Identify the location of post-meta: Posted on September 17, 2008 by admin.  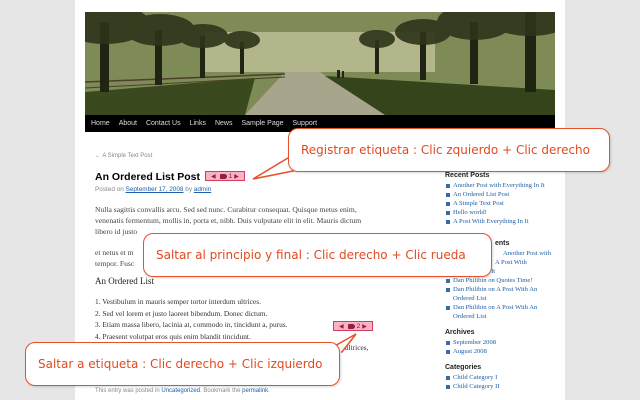
(153, 189).